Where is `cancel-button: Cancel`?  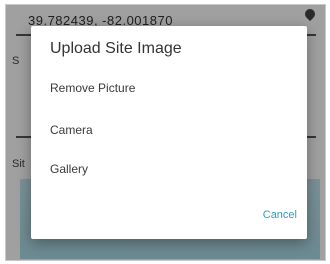 cancel-button: Cancel is located at coordinates (280, 215).